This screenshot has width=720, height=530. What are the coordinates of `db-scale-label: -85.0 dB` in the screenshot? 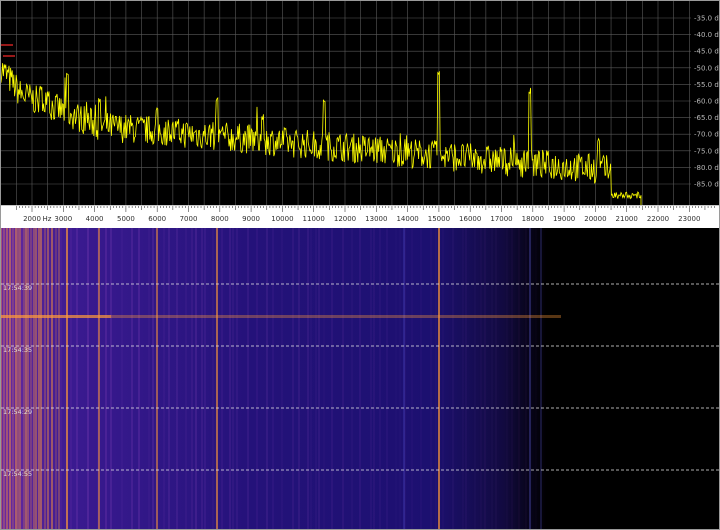 It's located at (706, 185).